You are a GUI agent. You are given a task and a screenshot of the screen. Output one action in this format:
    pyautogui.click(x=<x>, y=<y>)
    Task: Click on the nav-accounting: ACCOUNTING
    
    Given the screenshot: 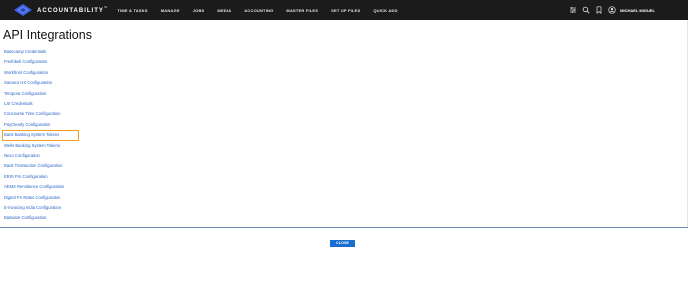 What is the action you would take?
    pyautogui.click(x=258, y=10)
    